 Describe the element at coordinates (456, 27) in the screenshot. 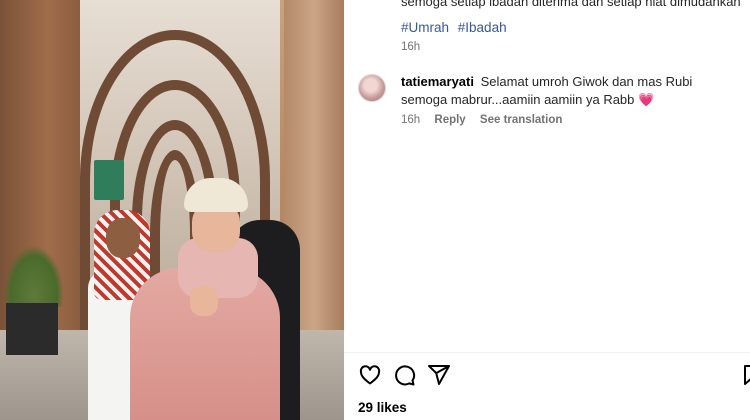

I see `hashtag-list: #Umrah #Ibadah` at that location.